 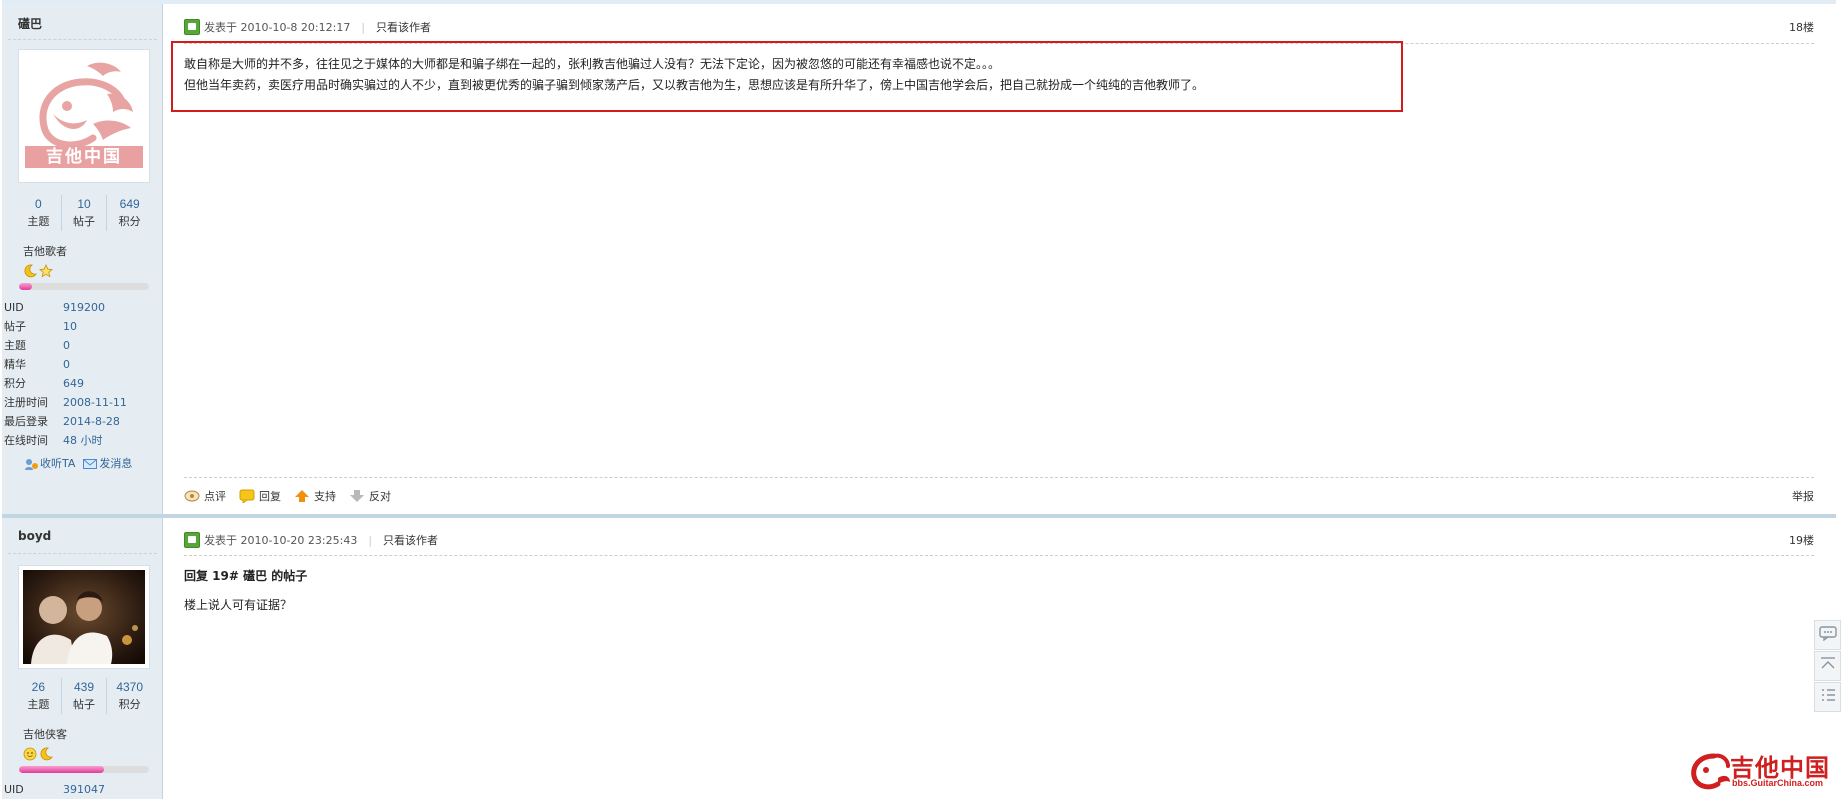 What do you see at coordinates (129, 696) in the screenshot?
I see `stat-points: 4370 积分` at bounding box center [129, 696].